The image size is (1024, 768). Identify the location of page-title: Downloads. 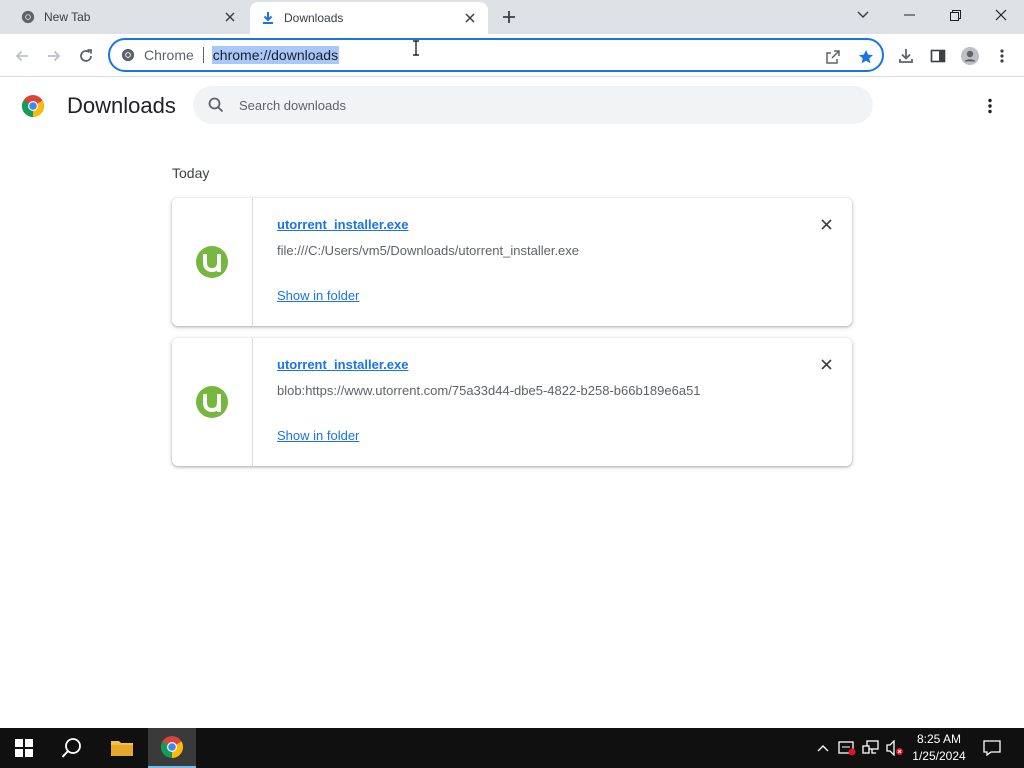
(121, 105).